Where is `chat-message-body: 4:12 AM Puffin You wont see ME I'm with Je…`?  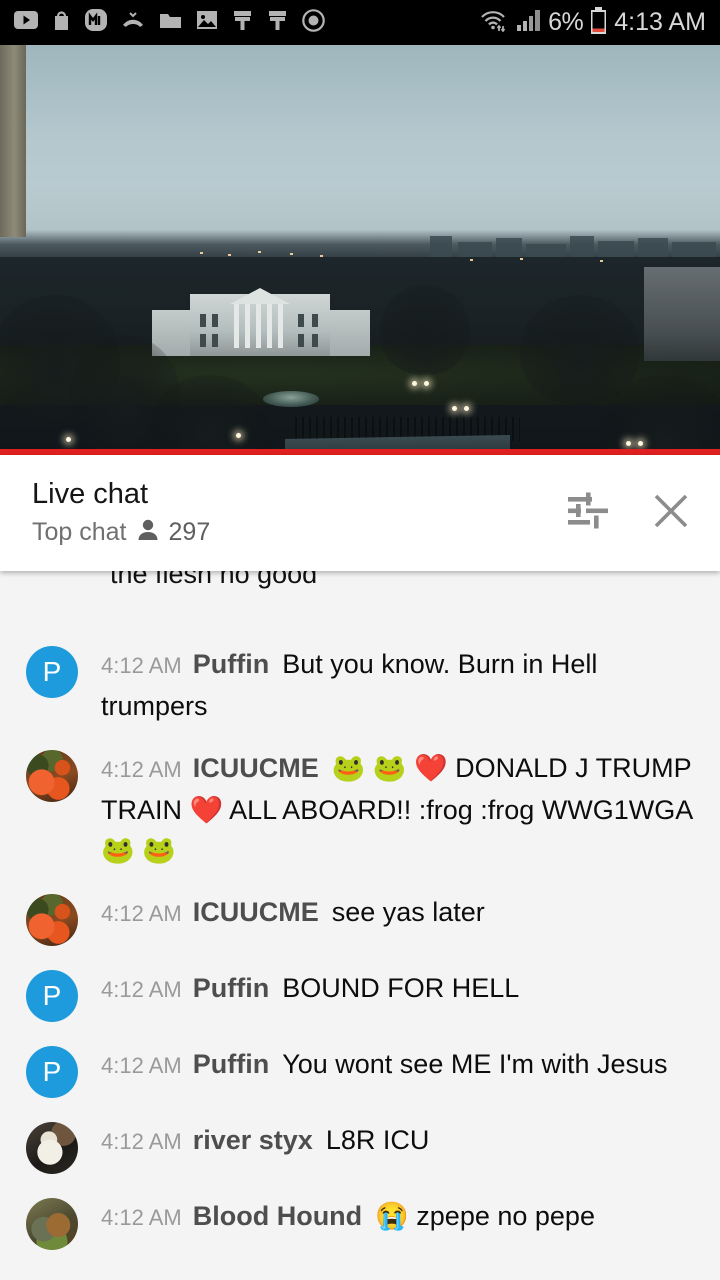
chat-message-body: 4:12 AM Puffin You wont see ME I'm with Je… is located at coordinates (388, 1065).